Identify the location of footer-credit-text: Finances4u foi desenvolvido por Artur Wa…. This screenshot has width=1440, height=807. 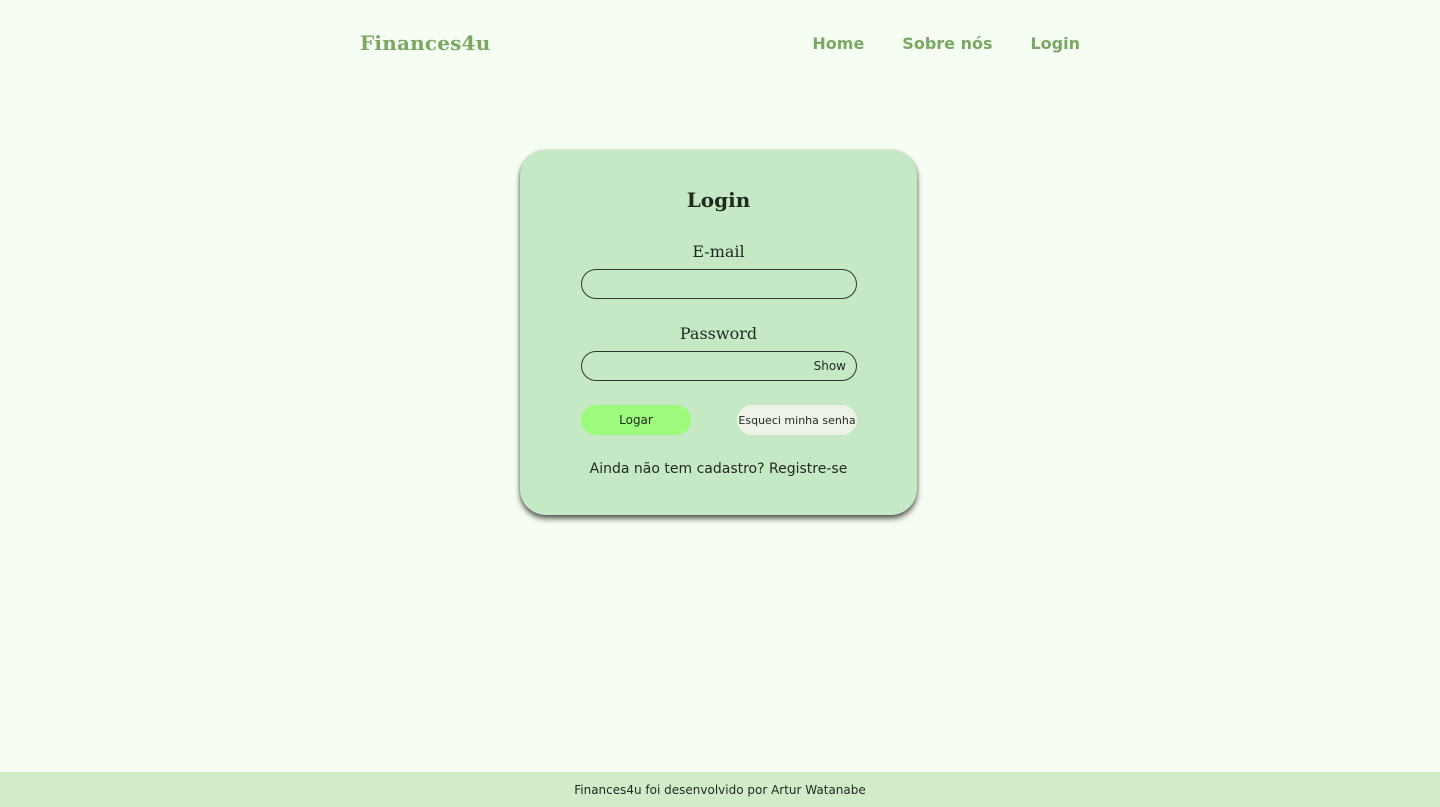
(720, 790).